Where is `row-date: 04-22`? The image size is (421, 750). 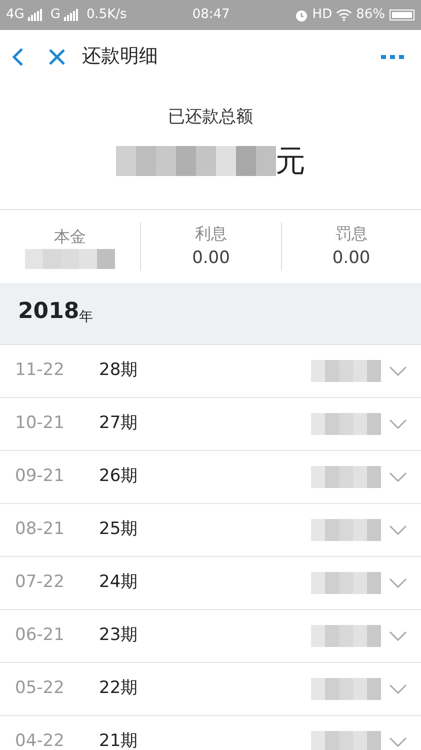
row-date: 04-22 is located at coordinates (40, 740).